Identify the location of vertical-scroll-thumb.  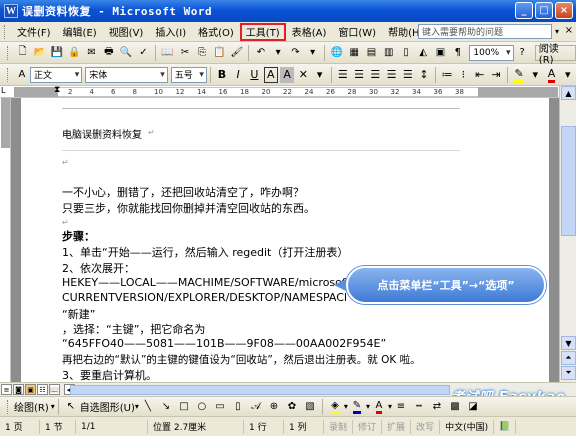
(568, 181).